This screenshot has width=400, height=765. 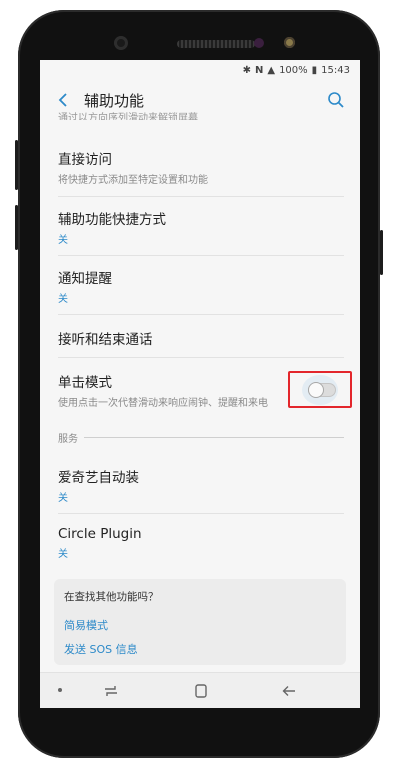 I want to click on battery-percent: 100%, so click(x=293, y=70).